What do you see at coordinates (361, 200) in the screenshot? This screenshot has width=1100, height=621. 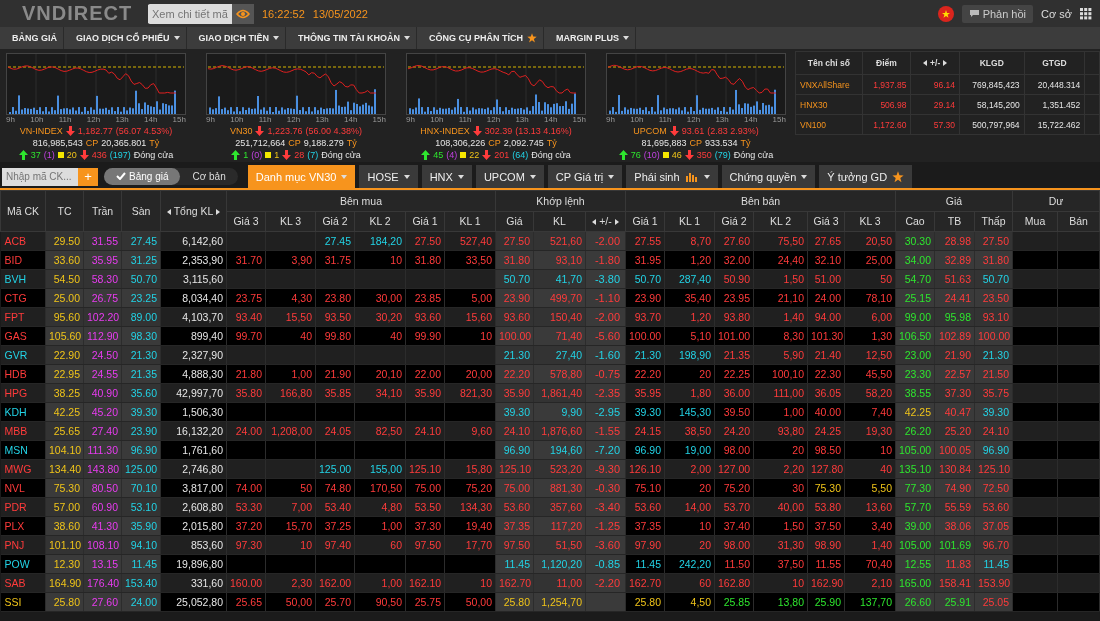 I see `column-group-header: Bên mua` at bounding box center [361, 200].